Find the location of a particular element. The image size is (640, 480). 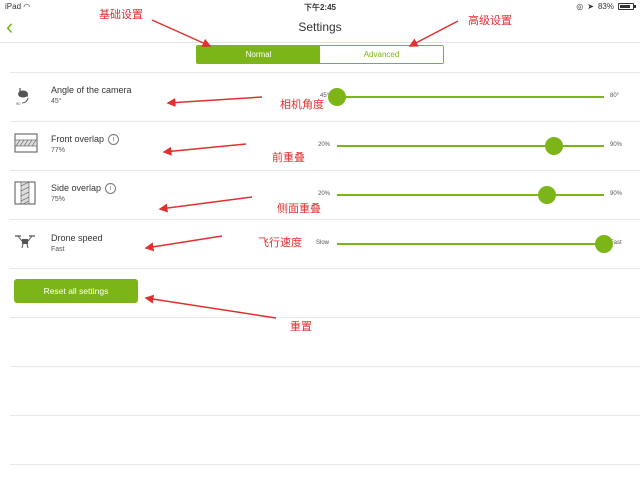

annotation-reset: 重置 is located at coordinates (301, 327).